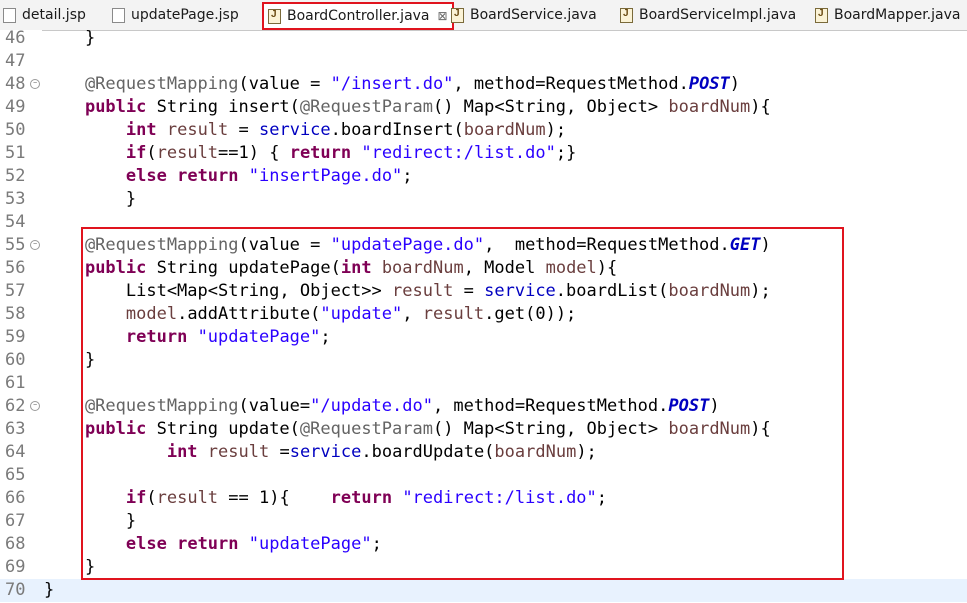 This screenshot has height=603, width=967. Describe the element at coordinates (15, 337) in the screenshot. I see `line-number: 59` at that location.